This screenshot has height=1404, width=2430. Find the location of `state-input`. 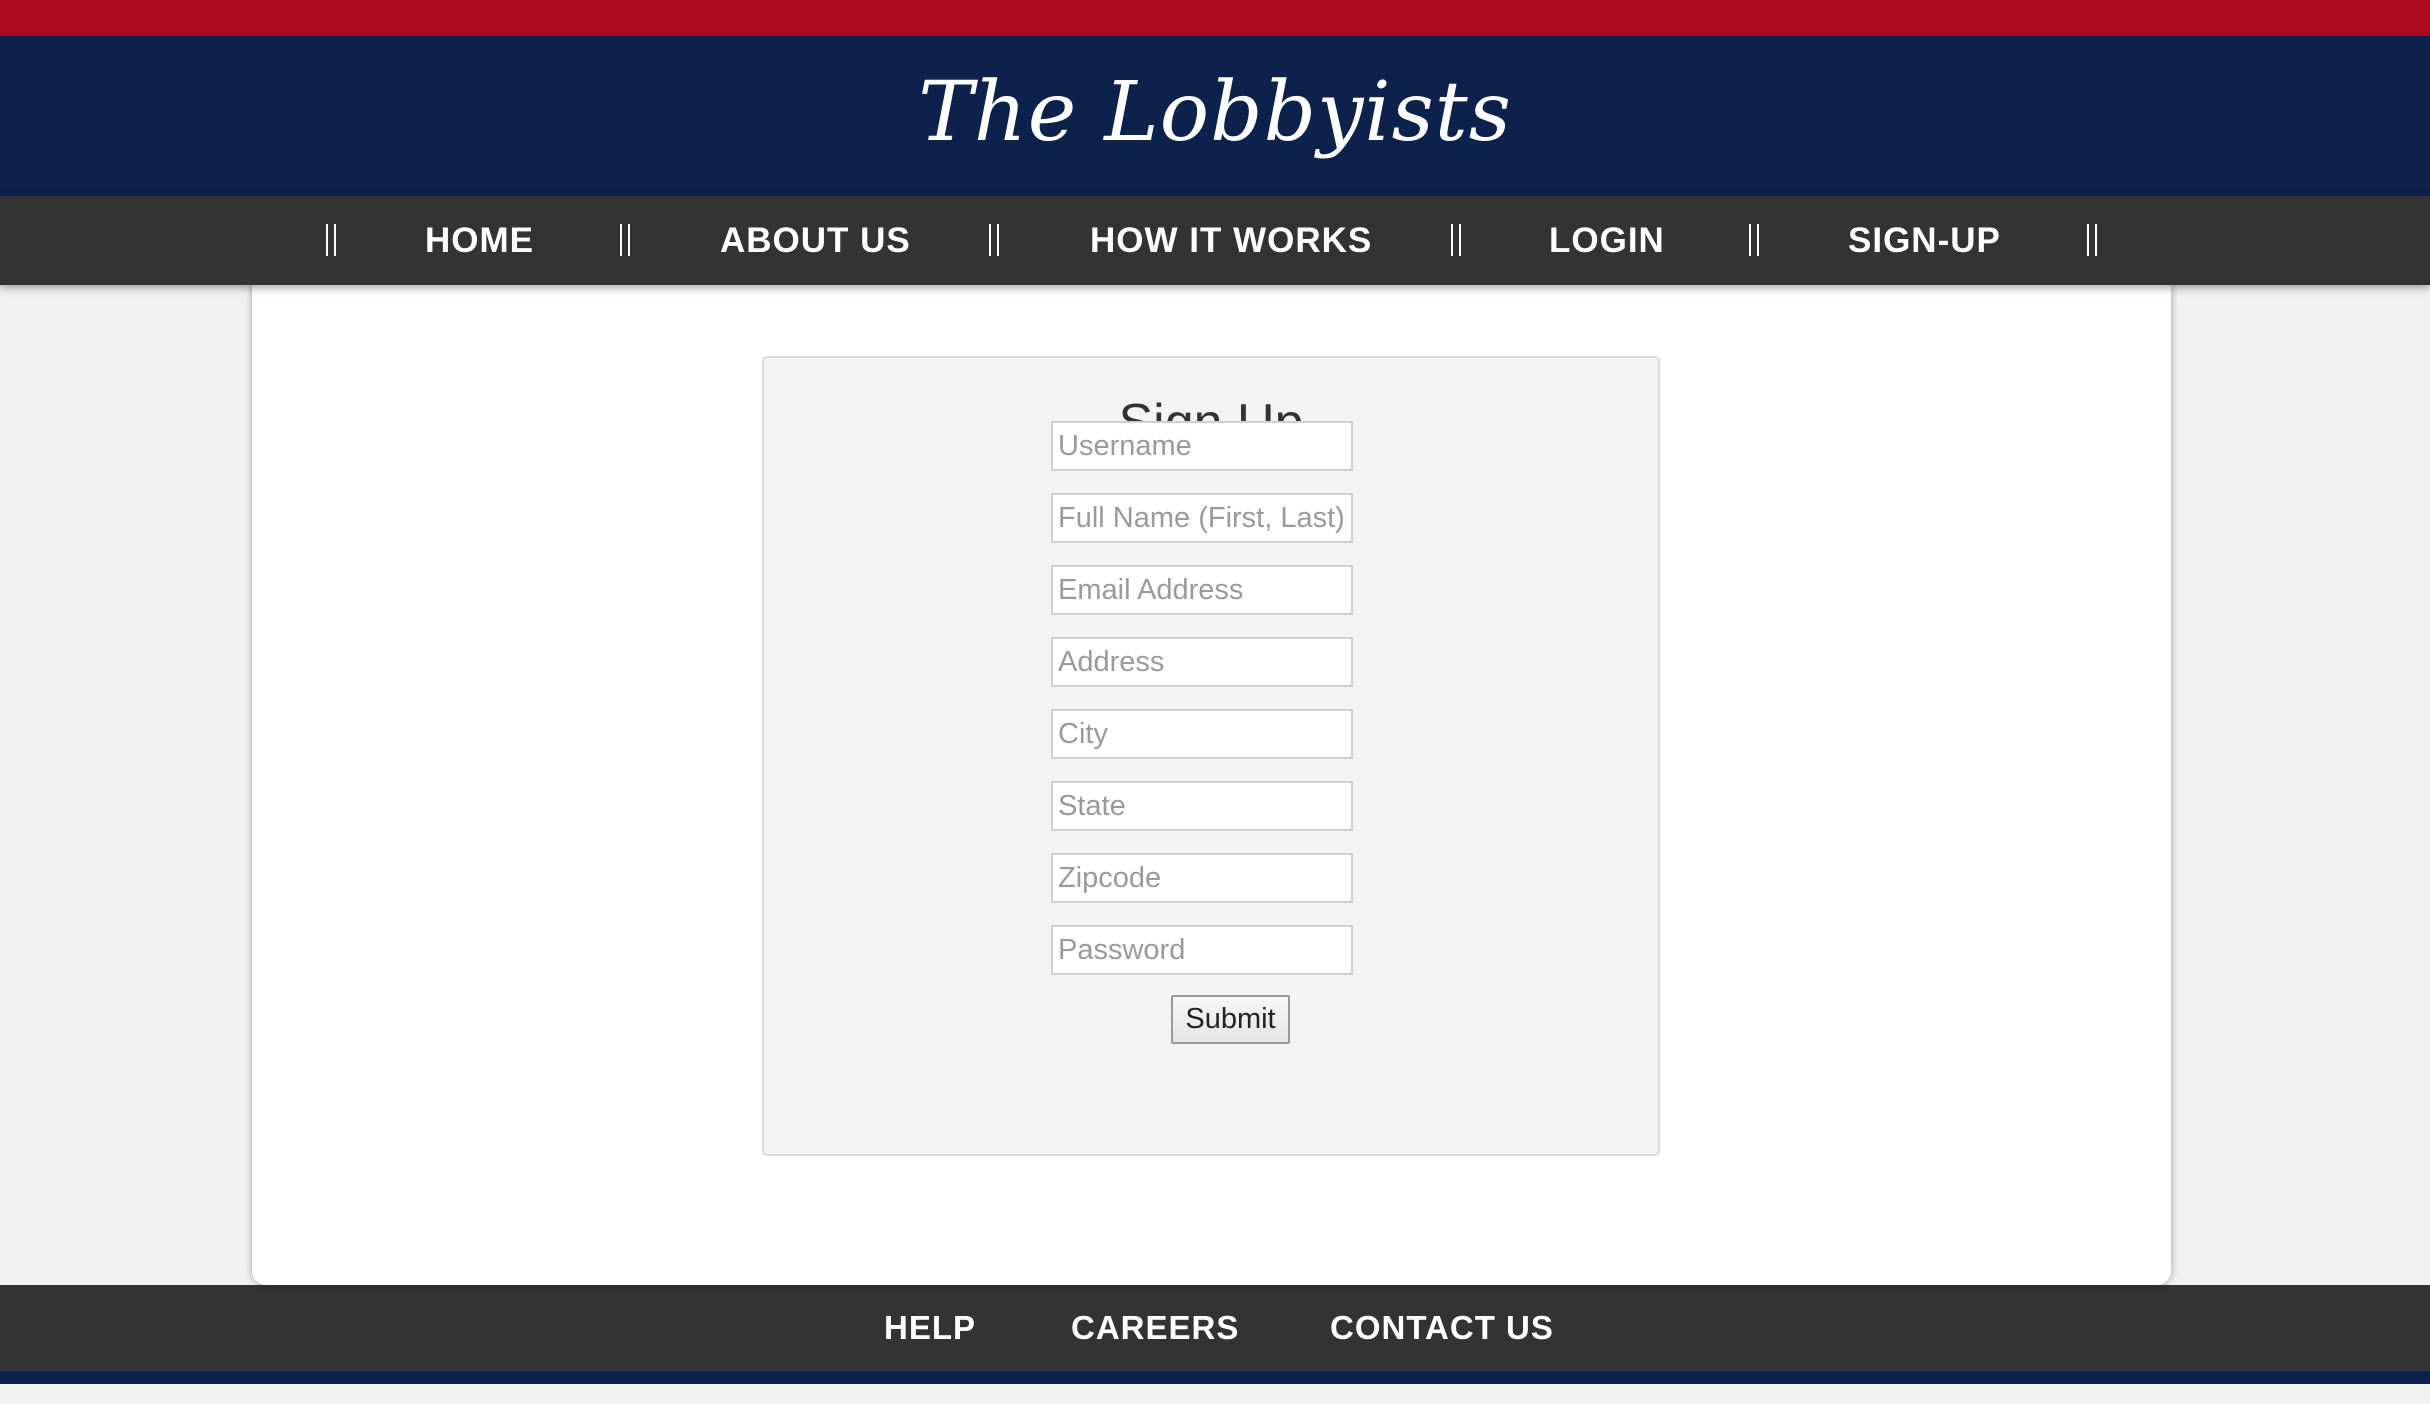

state-input is located at coordinates (1202, 806).